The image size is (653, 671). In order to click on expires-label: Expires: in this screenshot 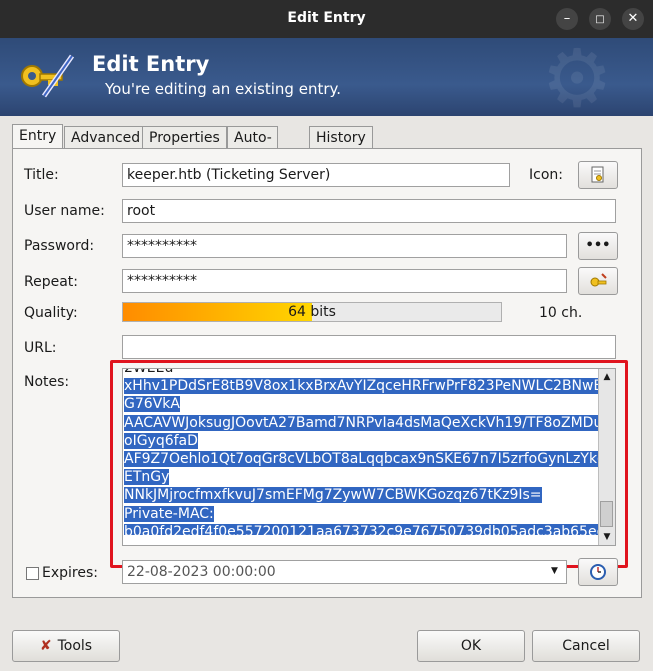, I will do `click(70, 573)`.